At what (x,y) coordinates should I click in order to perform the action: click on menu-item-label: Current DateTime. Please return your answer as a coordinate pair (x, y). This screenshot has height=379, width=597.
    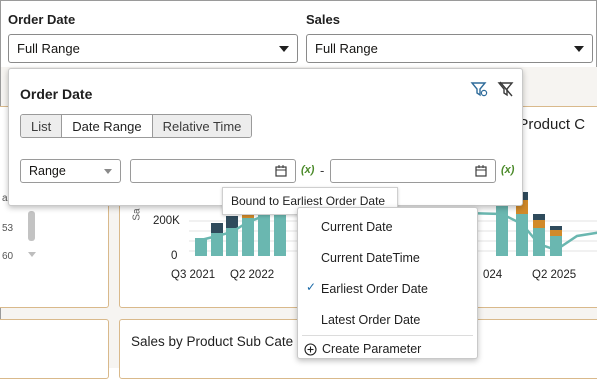
    Looking at the image, I should click on (370, 257).